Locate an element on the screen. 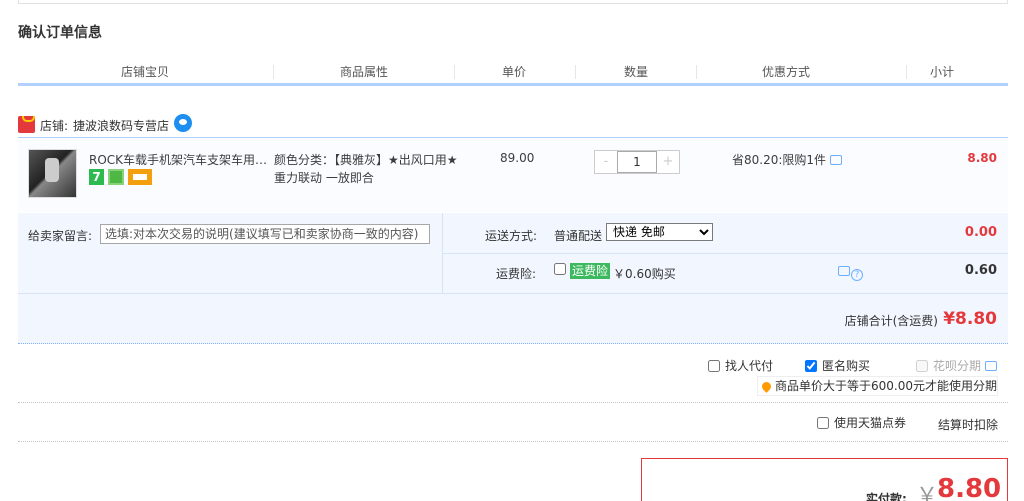 The width and height of the screenshot is (1024, 501). column-shop-item: 店铺宝贝 is located at coordinates (145, 72).